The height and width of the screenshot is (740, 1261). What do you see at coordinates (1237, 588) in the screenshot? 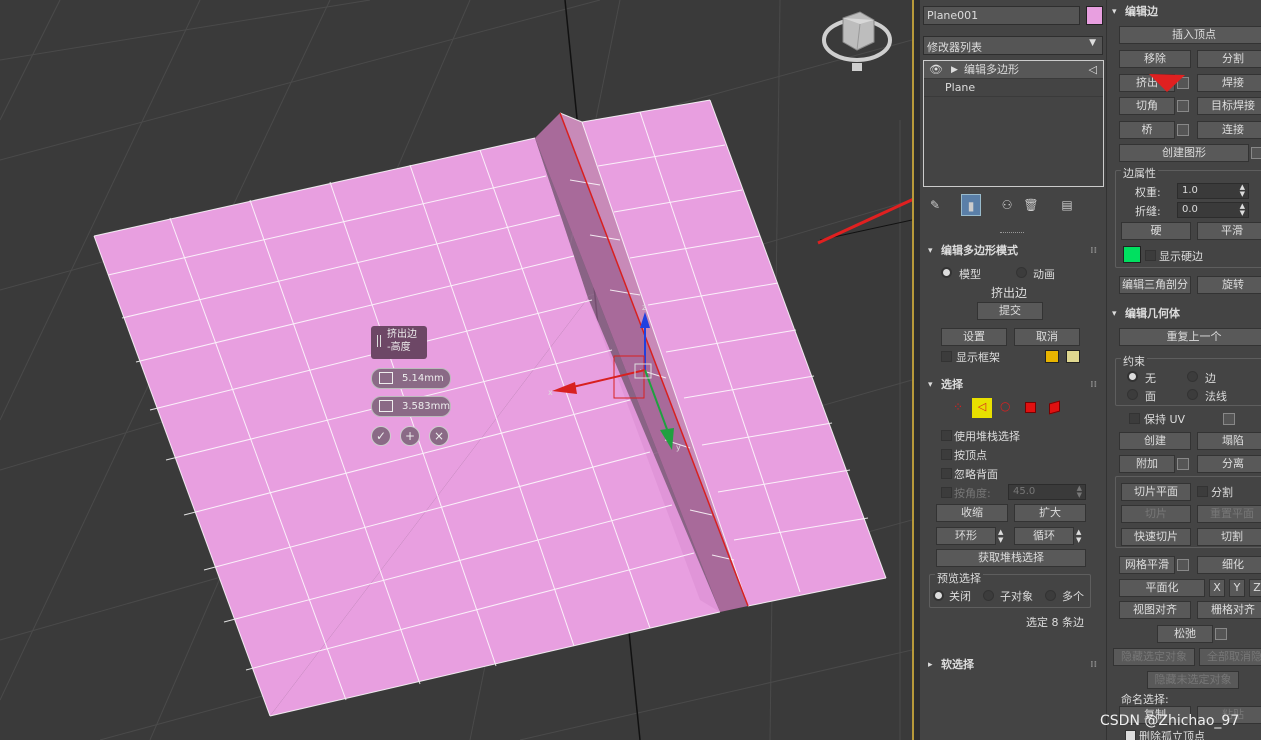
I see `planar-y-button: Y` at bounding box center [1237, 588].